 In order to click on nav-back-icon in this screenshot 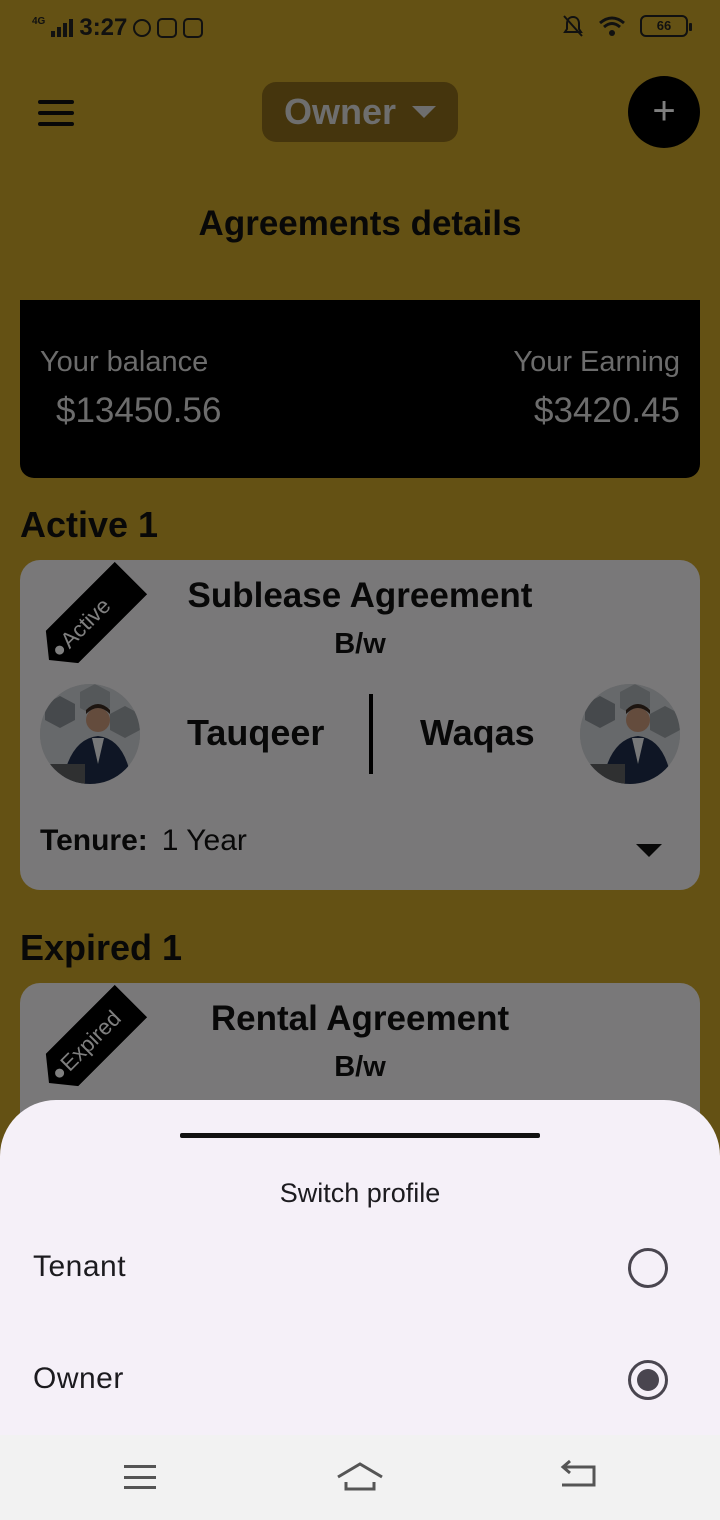, I will do `click(580, 1477)`.